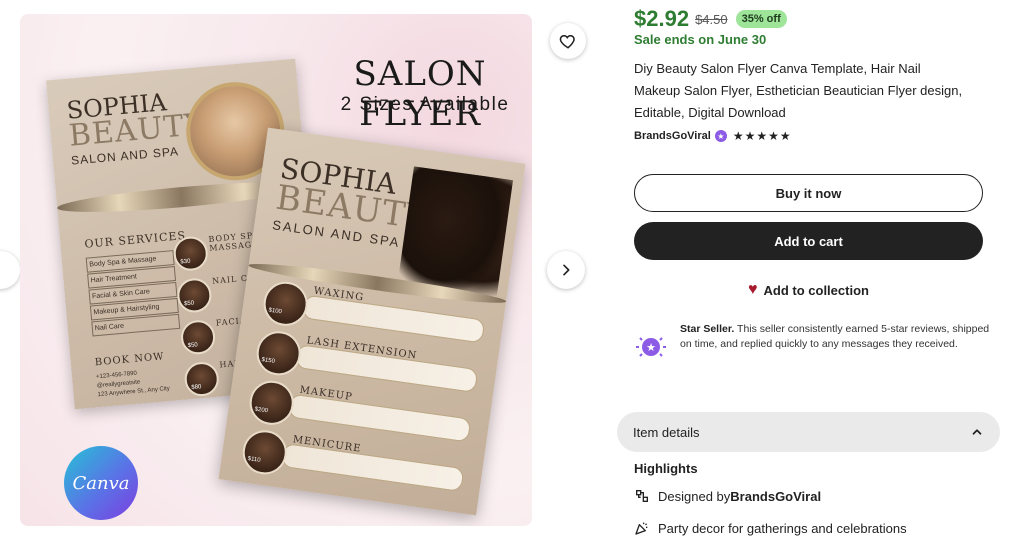 The width and height of the screenshot is (1024, 545). I want to click on chevron-right-icon, so click(566, 270).